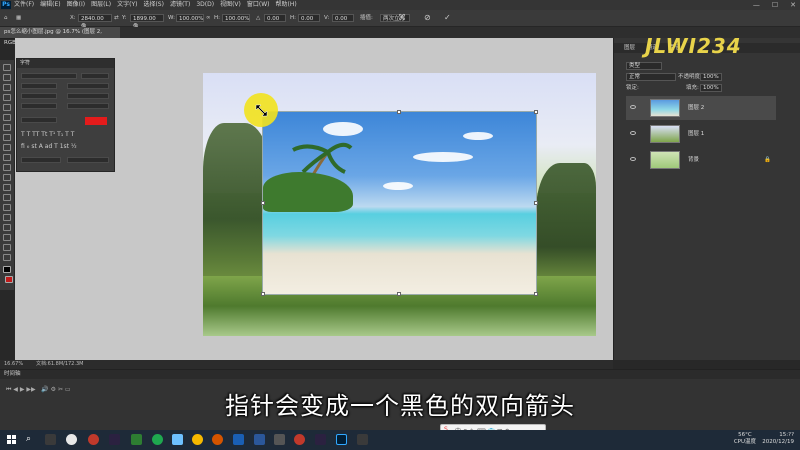 This screenshot has height=450, width=800. What do you see at coordinates (399, 203) in the screenshot?
I see `layer-2-image` at bounding box center [399, 203].